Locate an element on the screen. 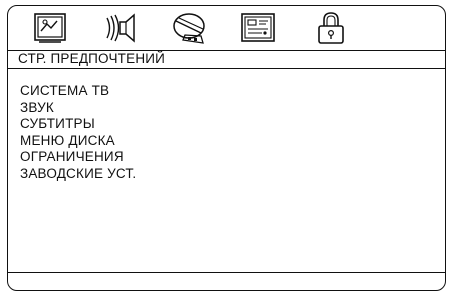 The image size is (453, 301). preference-panel-icon is located at coordinates (258, 27).